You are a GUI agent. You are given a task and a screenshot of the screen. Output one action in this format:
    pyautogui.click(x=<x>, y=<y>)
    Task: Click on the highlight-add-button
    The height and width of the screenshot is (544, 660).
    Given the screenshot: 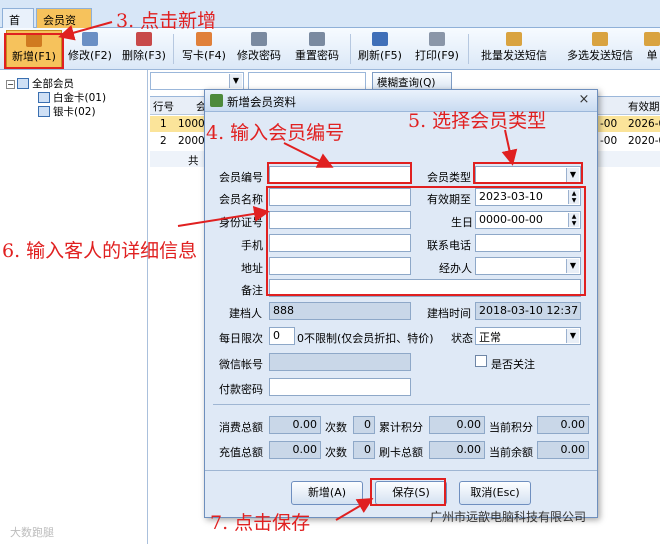 What is the action you would take?
    pyautogui.click(x=34, y=51)
    